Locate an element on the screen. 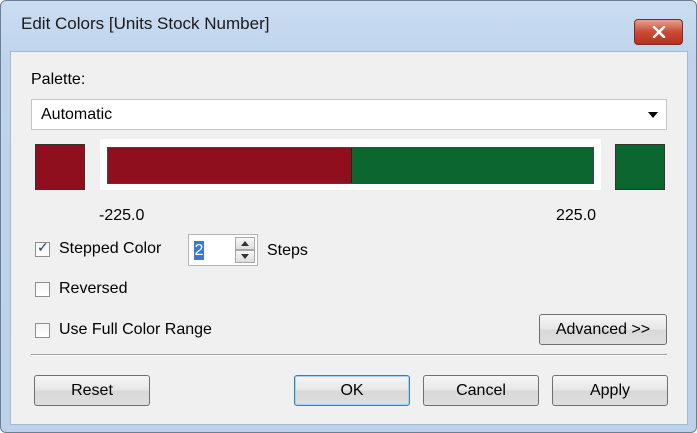 Image resolution: width=697 pixels, height=433 pixels. positive-color-swatch is located at coordinates (640, 167).